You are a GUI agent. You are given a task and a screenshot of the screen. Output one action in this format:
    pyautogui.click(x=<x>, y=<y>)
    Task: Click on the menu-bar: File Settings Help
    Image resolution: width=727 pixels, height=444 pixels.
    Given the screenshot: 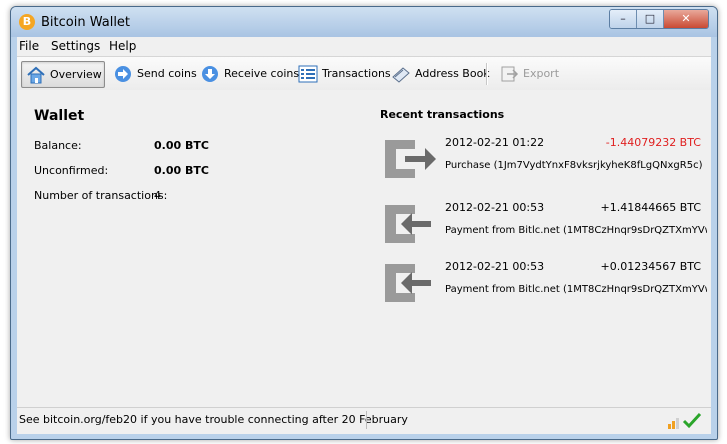 What is the action you would take?
    pyautogui.click(x=364, y=45)
    